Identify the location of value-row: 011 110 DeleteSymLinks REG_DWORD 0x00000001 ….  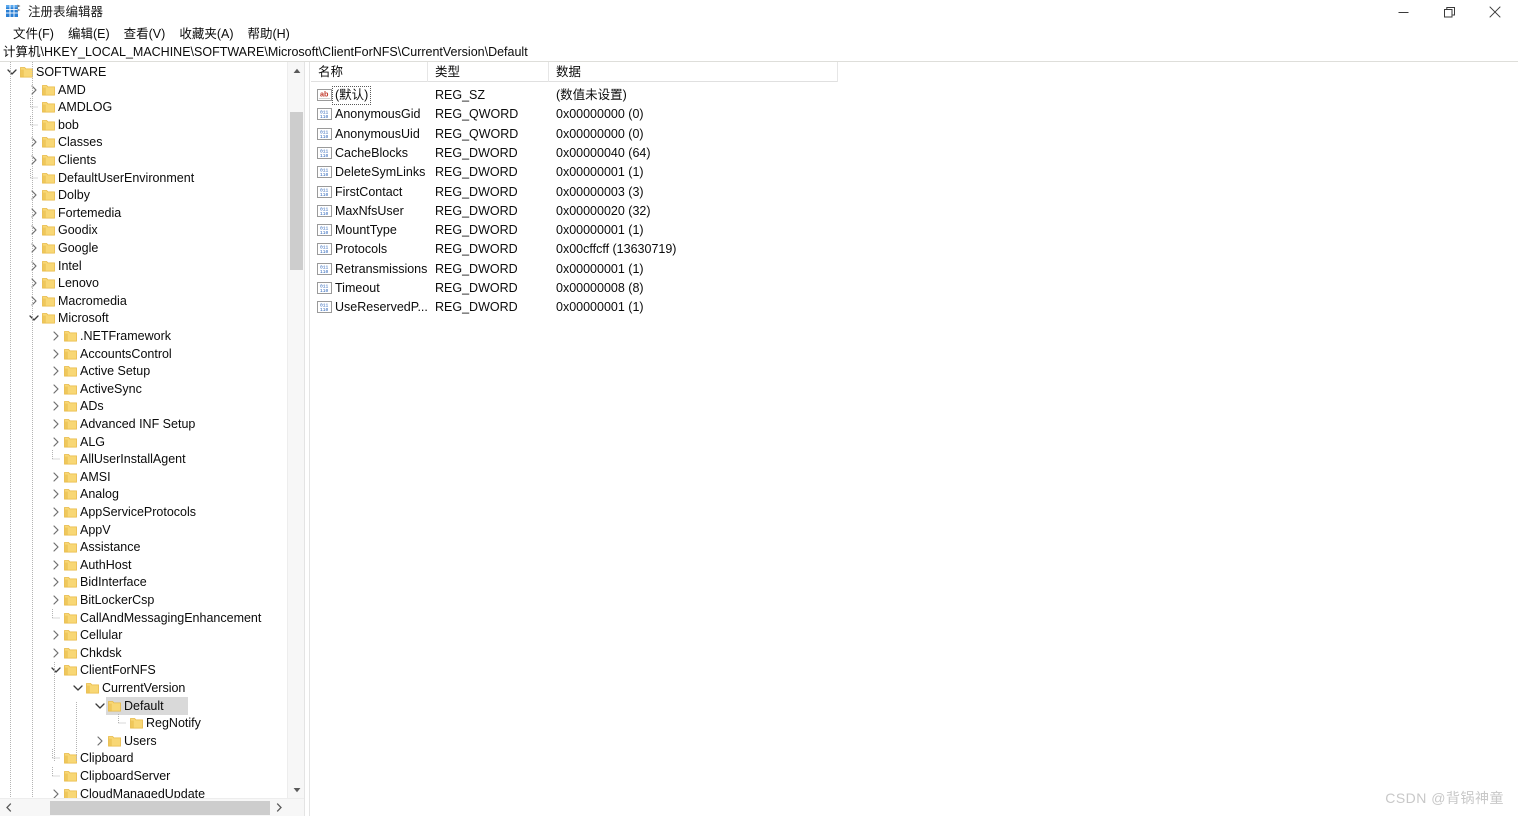
(574, 172).